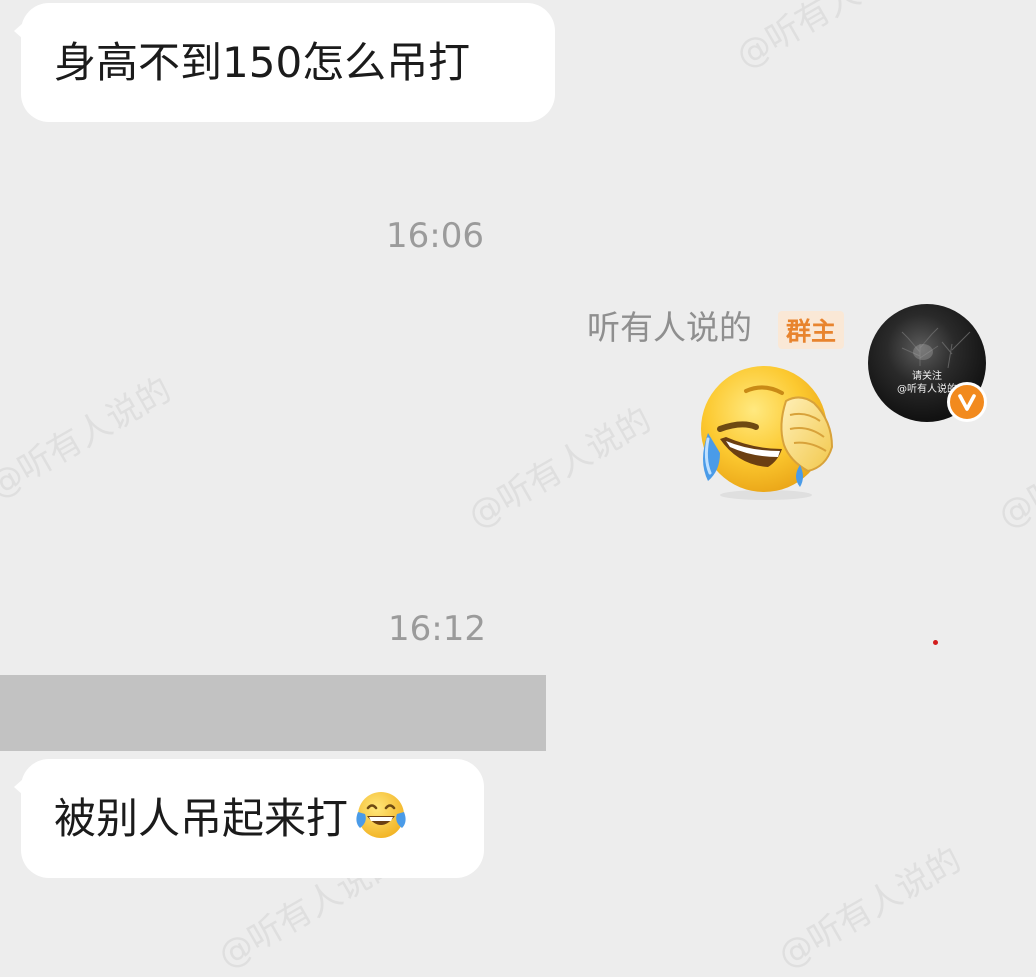  I want to click on sender-name: 听有人说的, so click(669, 327).